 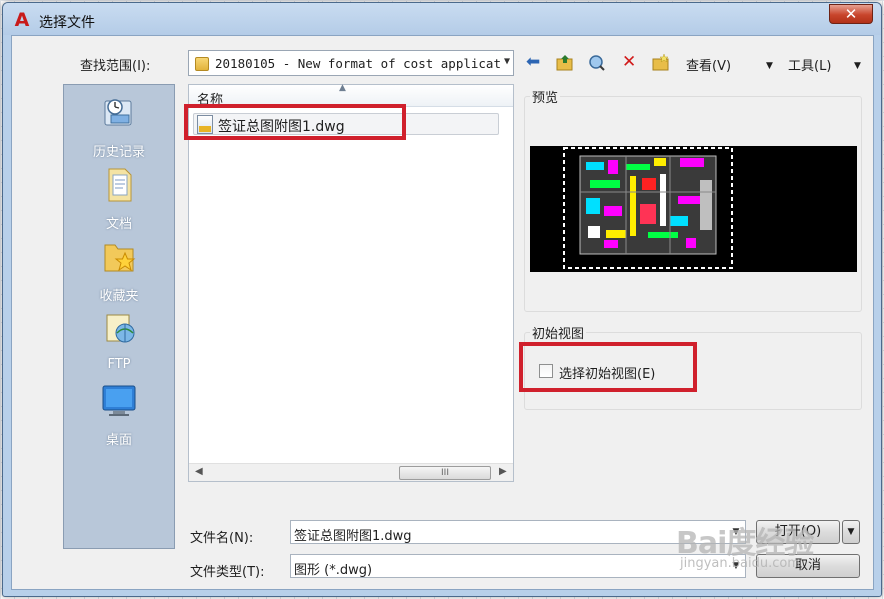 What do you see at coordinates (693, 209) in the screenshot?
I see `drawing-preview-image` at bounding box center [693, 209].